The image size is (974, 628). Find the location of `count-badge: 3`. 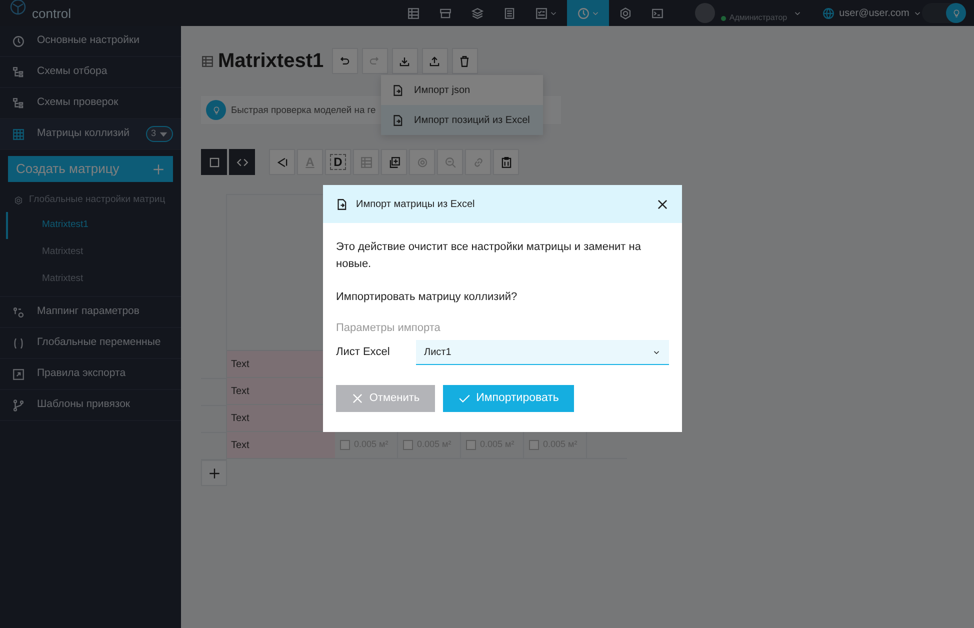

count-badge: 3 is located at coordinates (159, 134).